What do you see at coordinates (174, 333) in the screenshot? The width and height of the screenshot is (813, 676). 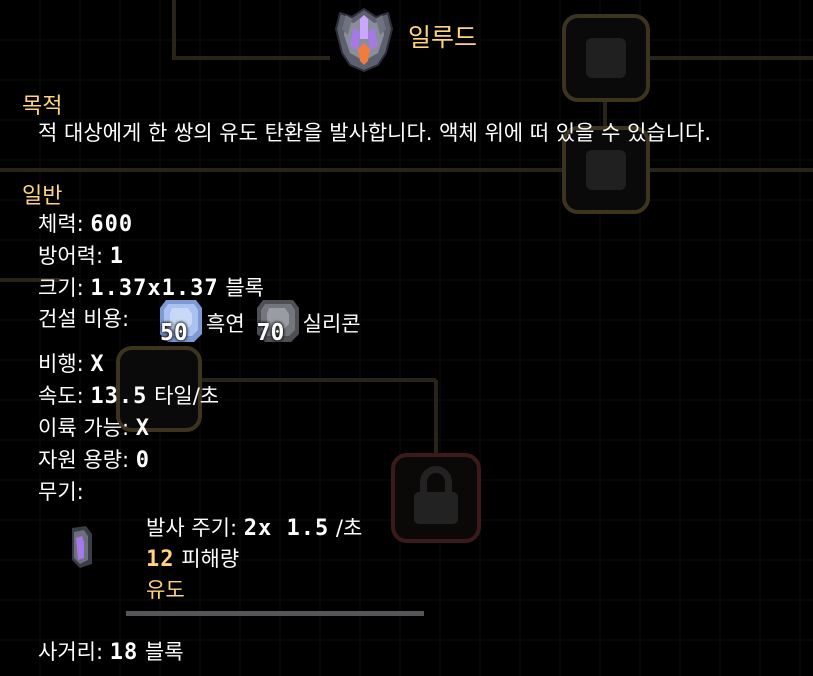 I see `cost-graphite-amount: 50` at bounding box center [174, 333].